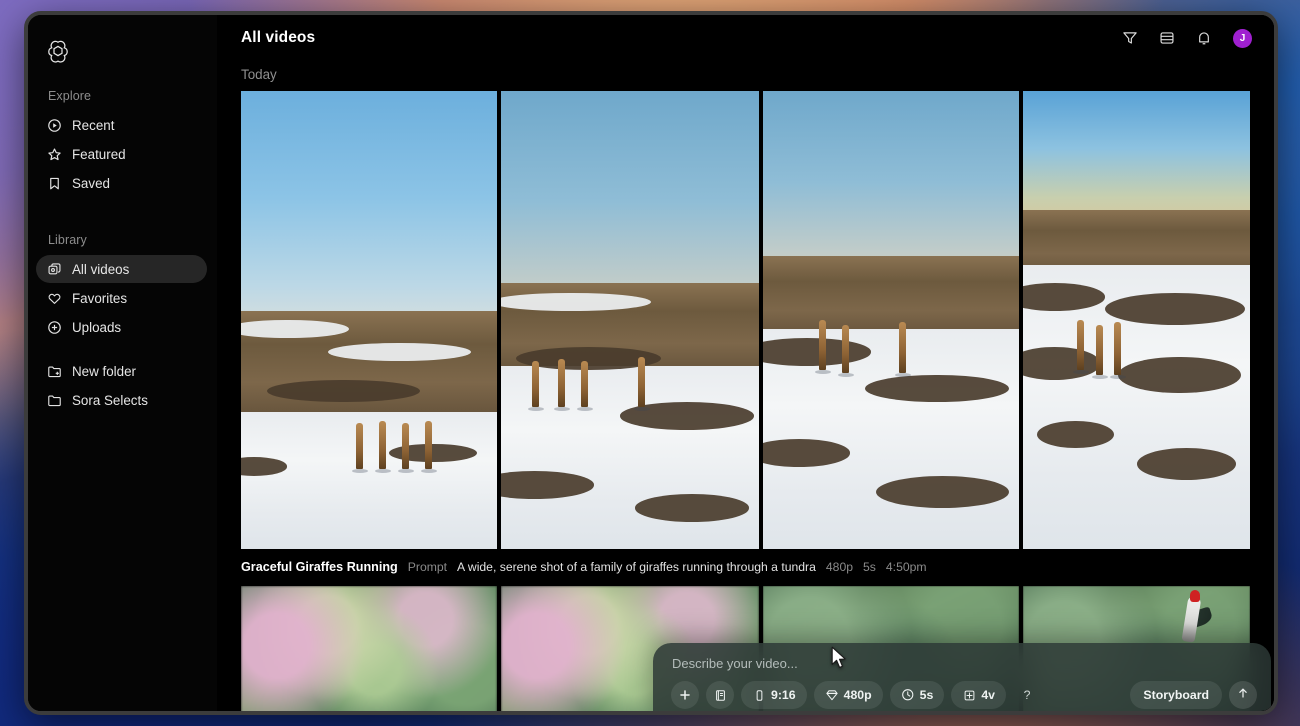  What do you see at coordinates (979, 695) in the screenshot?
I see `variations-button: 4v` at bounding box center [979, 695].